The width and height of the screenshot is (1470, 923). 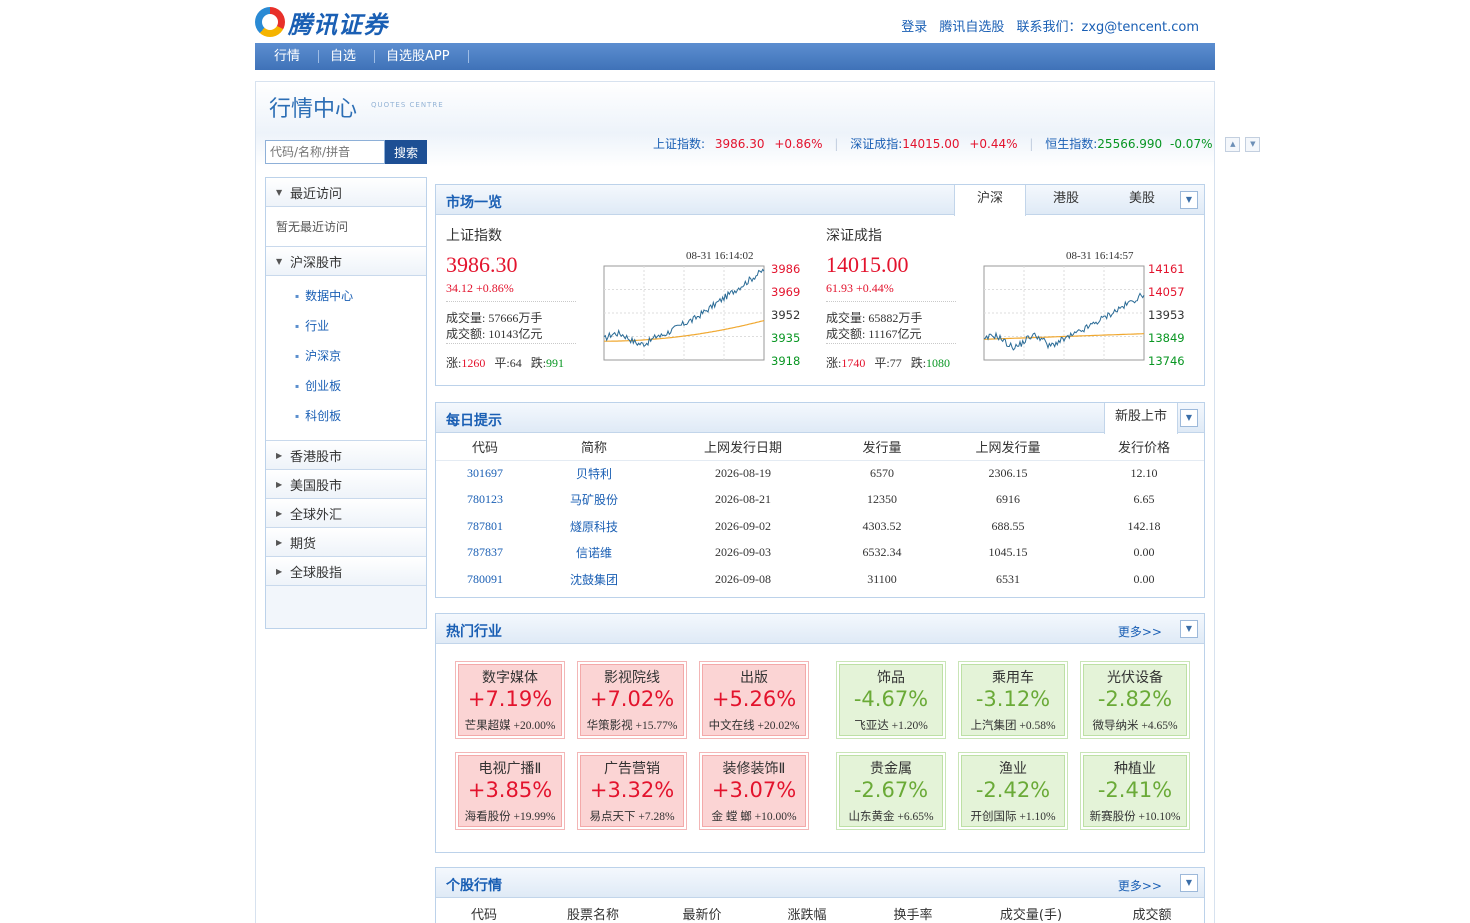 I want to click on sidebar-item-global-index: ▶ 全球股指, so click(x=346, y=571).